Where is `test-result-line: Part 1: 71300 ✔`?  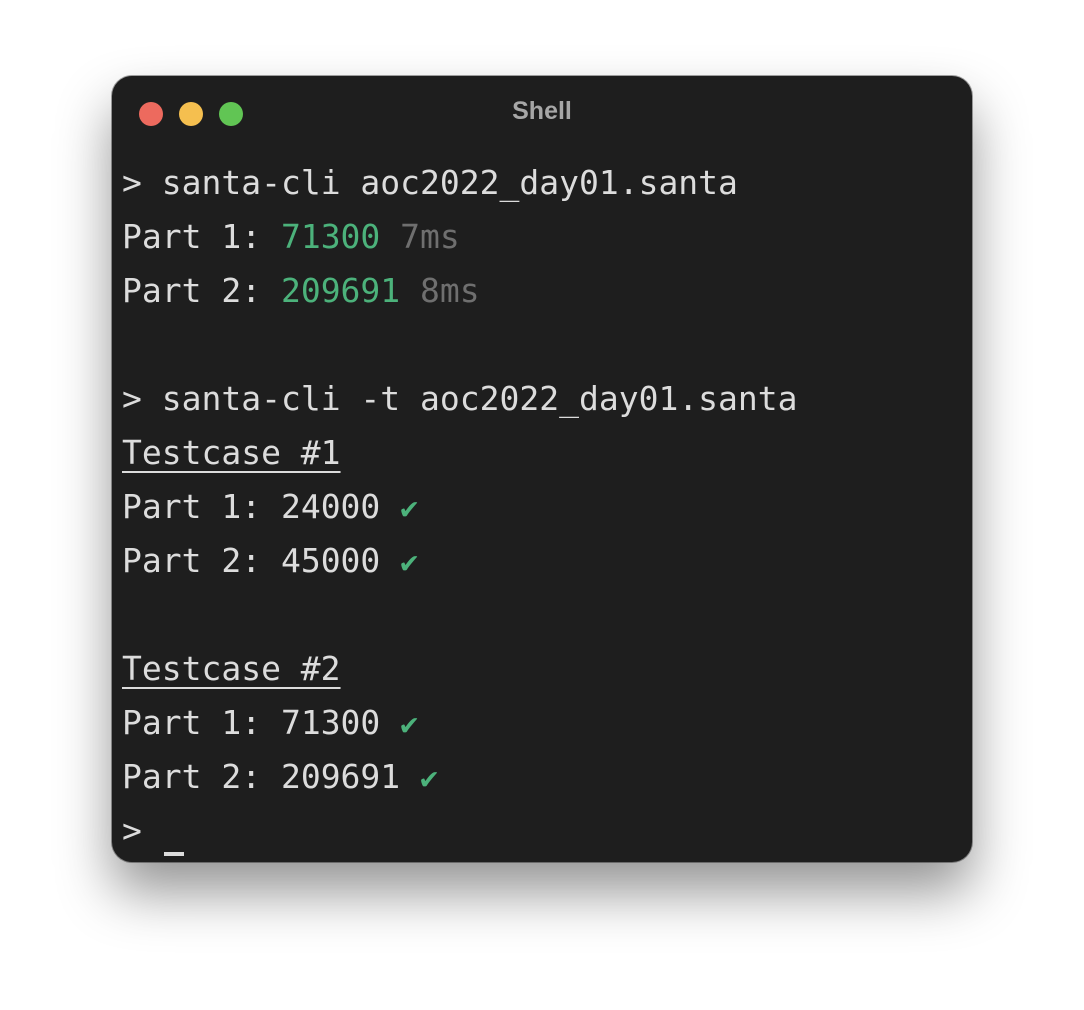 test-result-line: Part 1: 71300 ✔ is located at coordinates (547, 723).